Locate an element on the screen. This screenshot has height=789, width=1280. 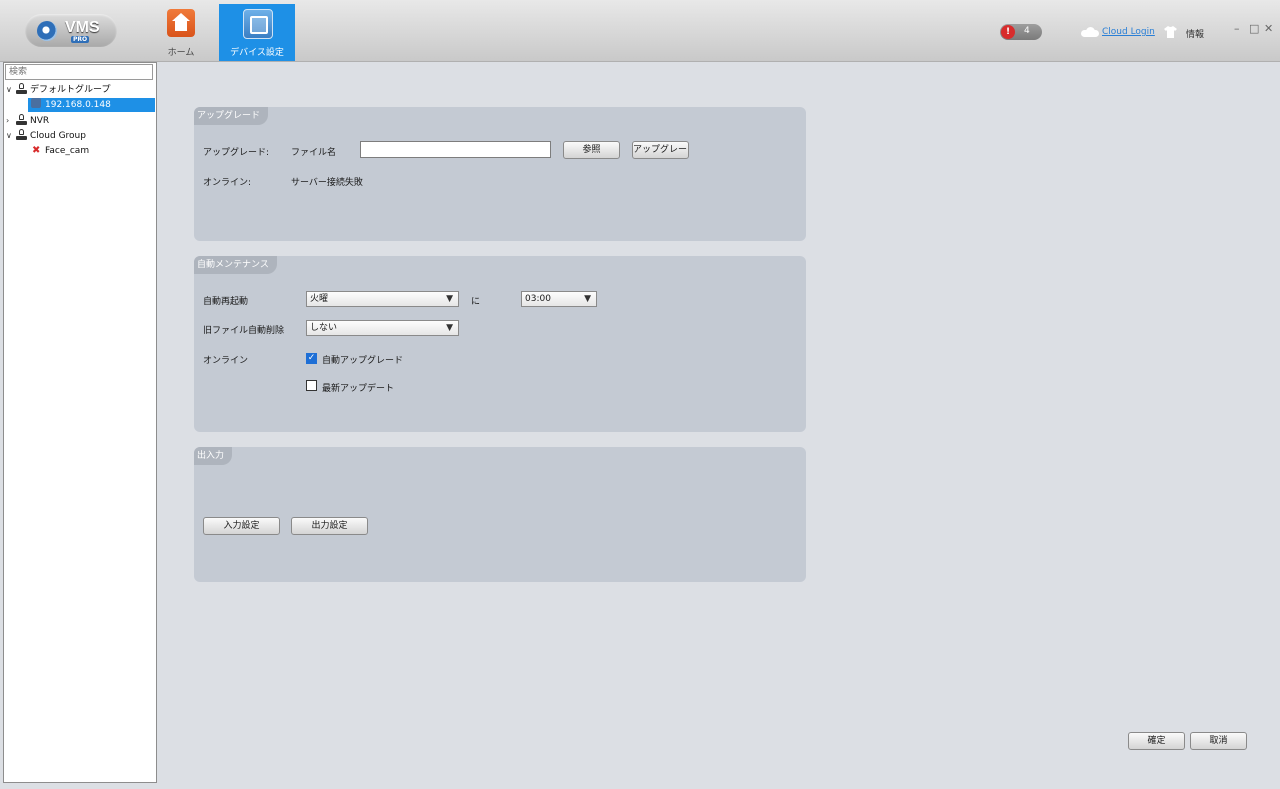
reboot-day-value: 火曜 is located at coordinates (319, 299).